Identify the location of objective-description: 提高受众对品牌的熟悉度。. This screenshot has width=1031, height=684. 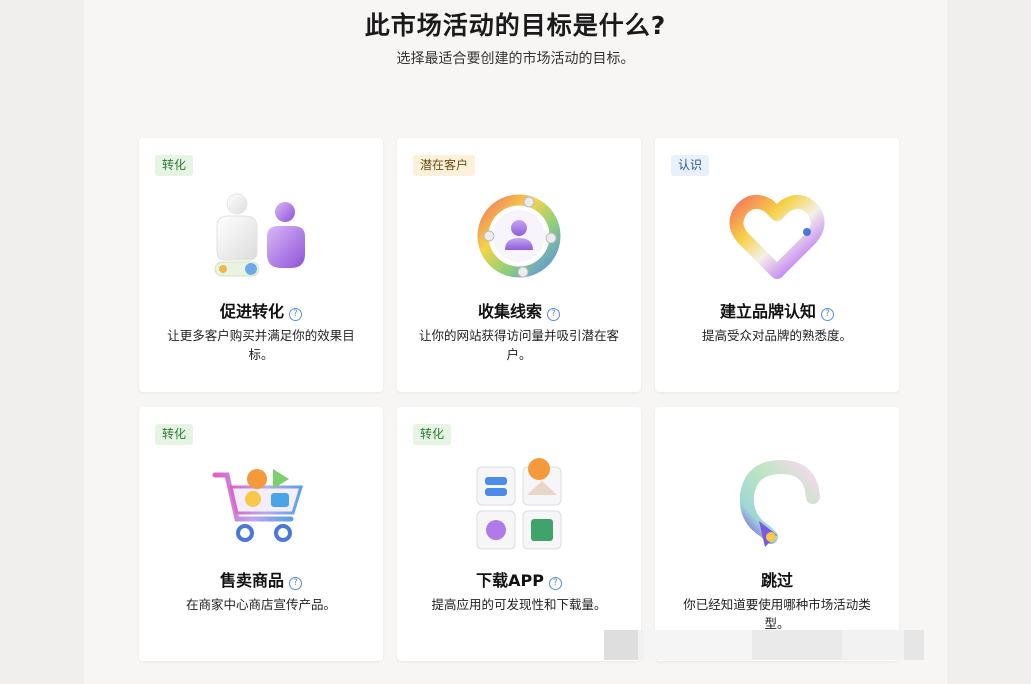
(776, 335).